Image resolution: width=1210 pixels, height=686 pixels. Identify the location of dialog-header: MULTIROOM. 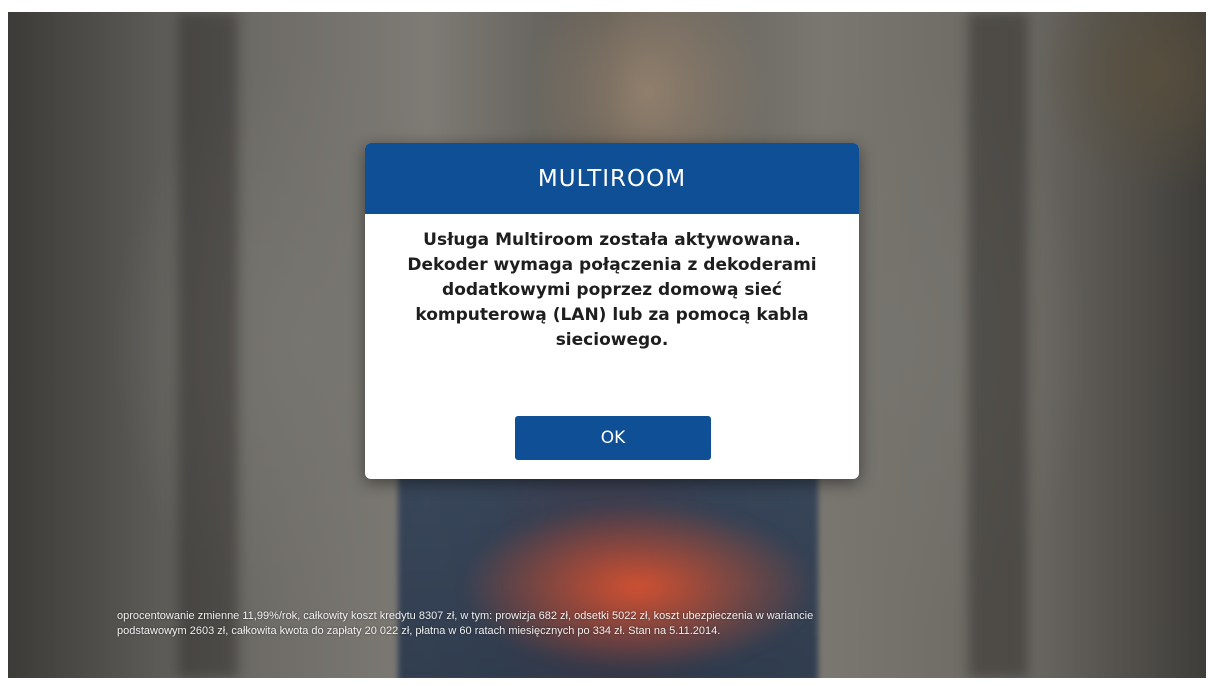
(612, 178).